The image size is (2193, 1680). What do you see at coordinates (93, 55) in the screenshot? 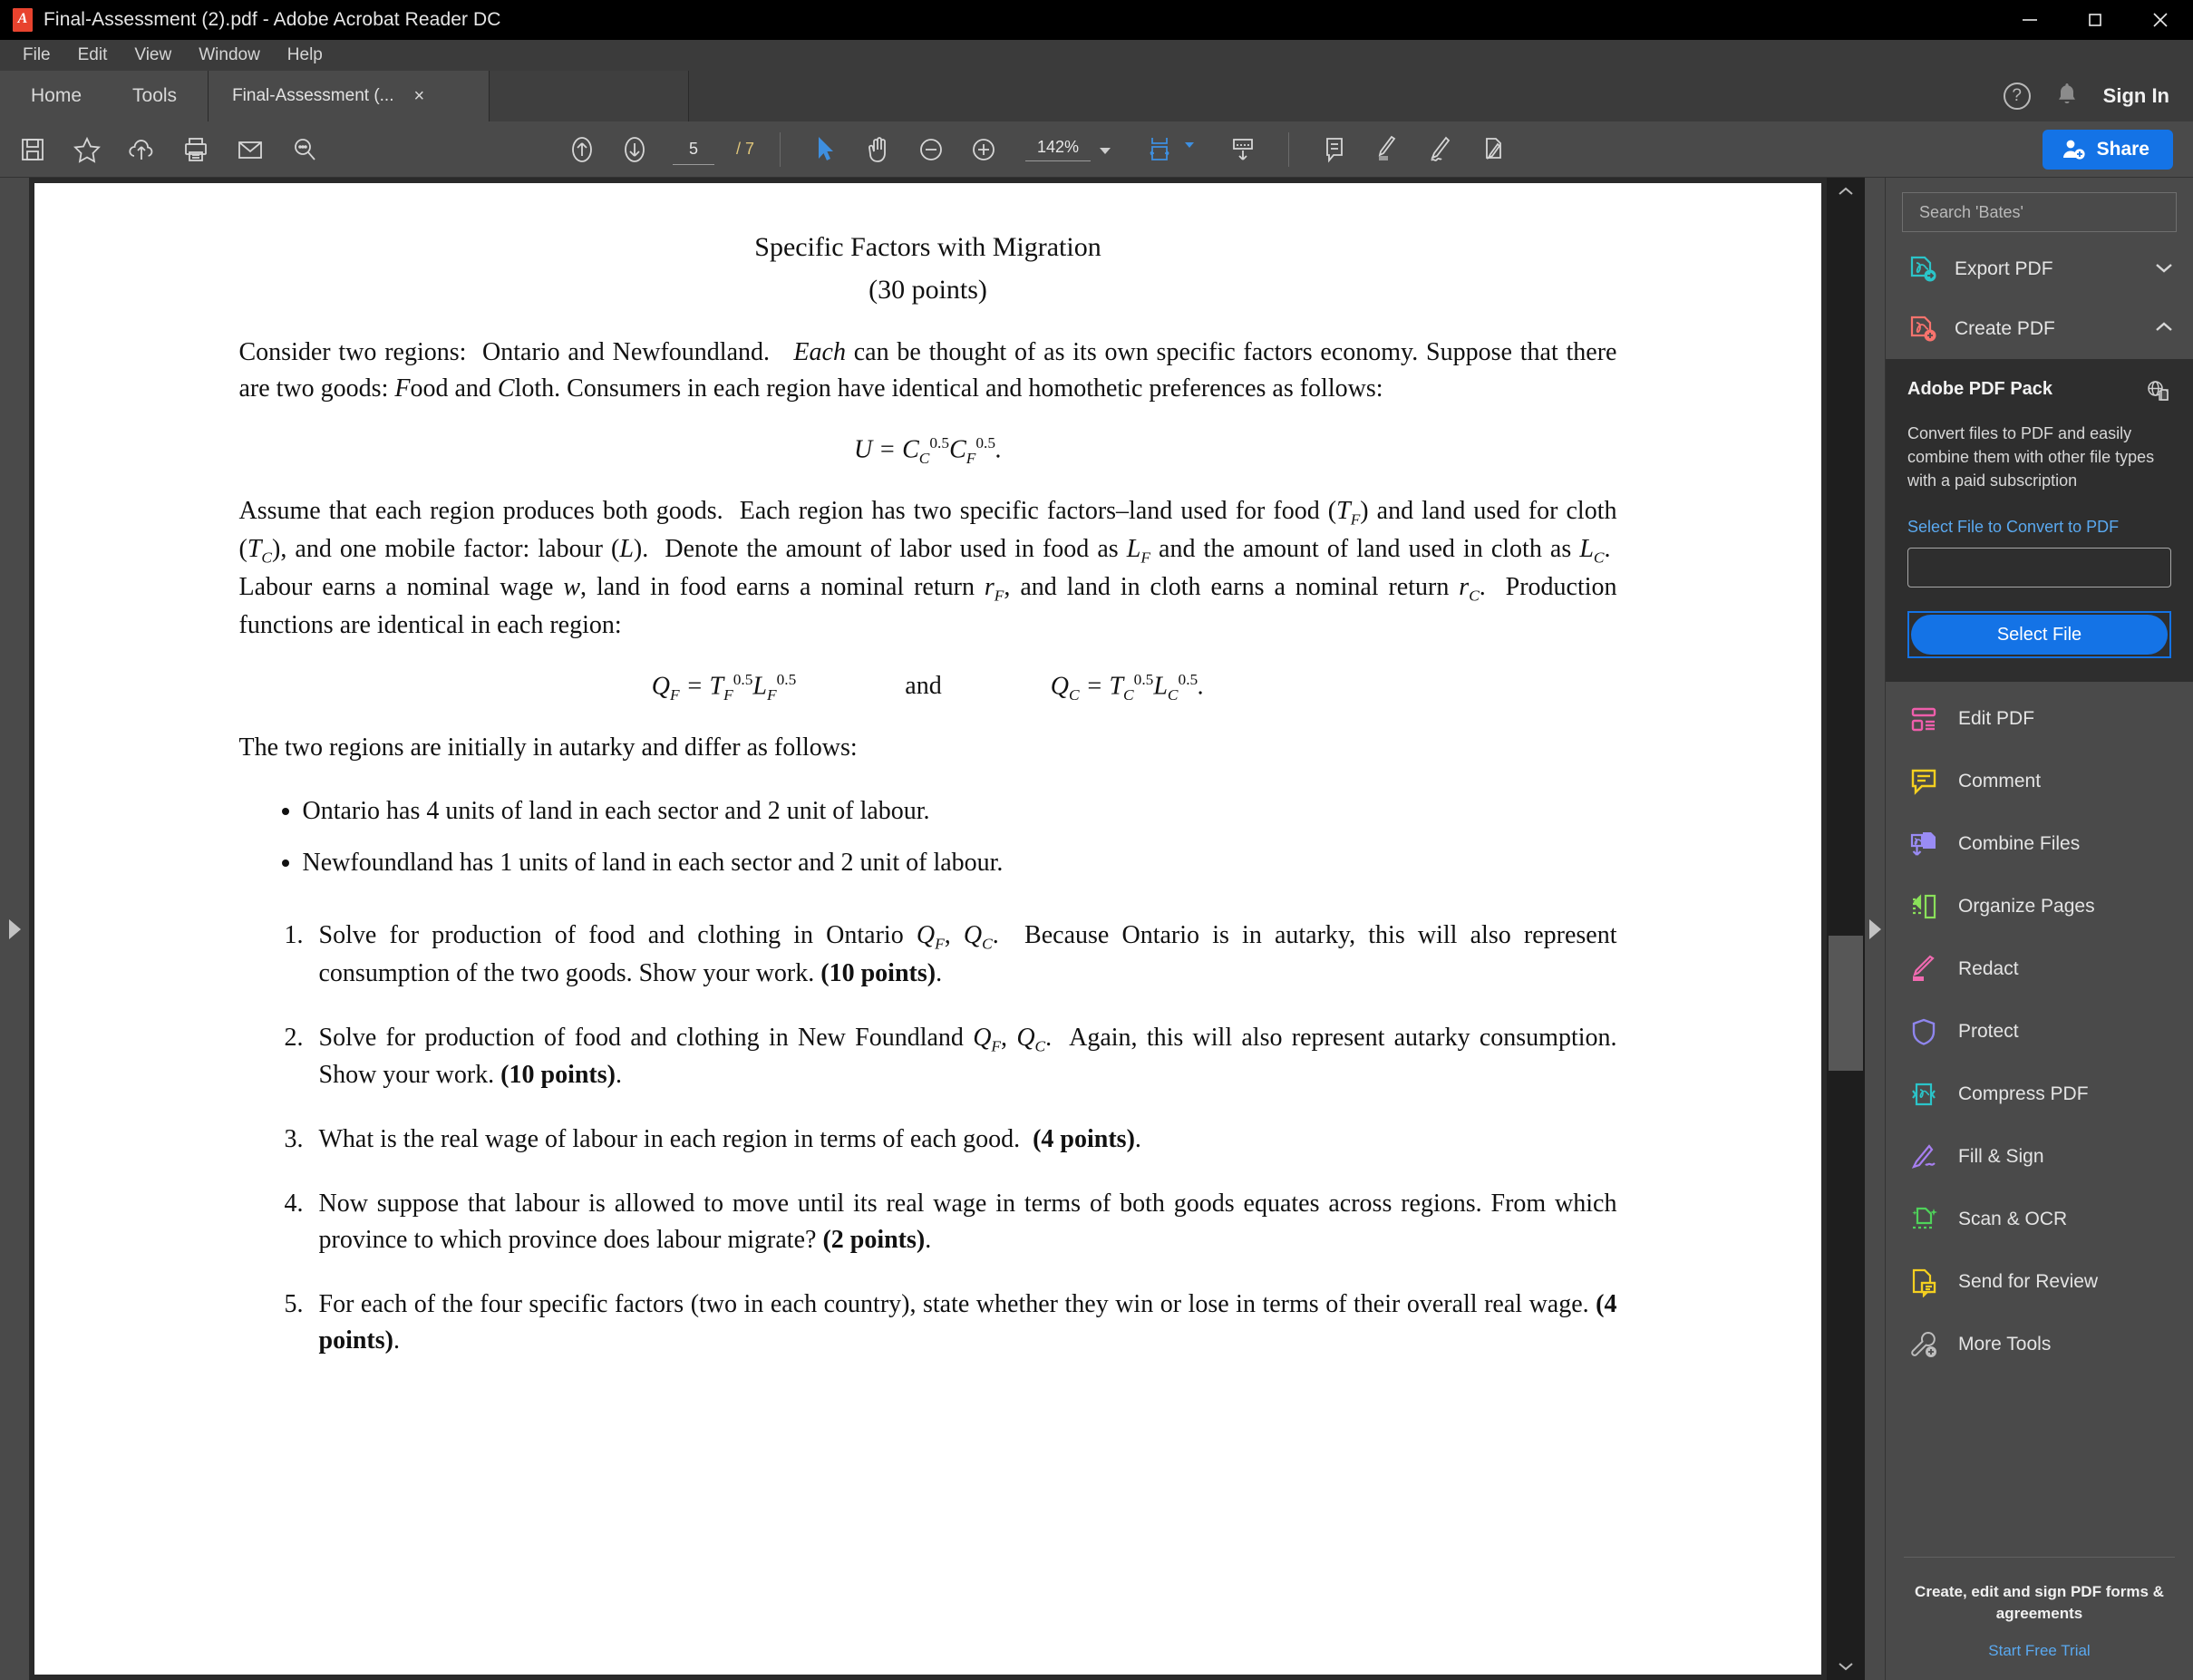
I see `menu-edit: Edit` at bounding box center [93, 55].